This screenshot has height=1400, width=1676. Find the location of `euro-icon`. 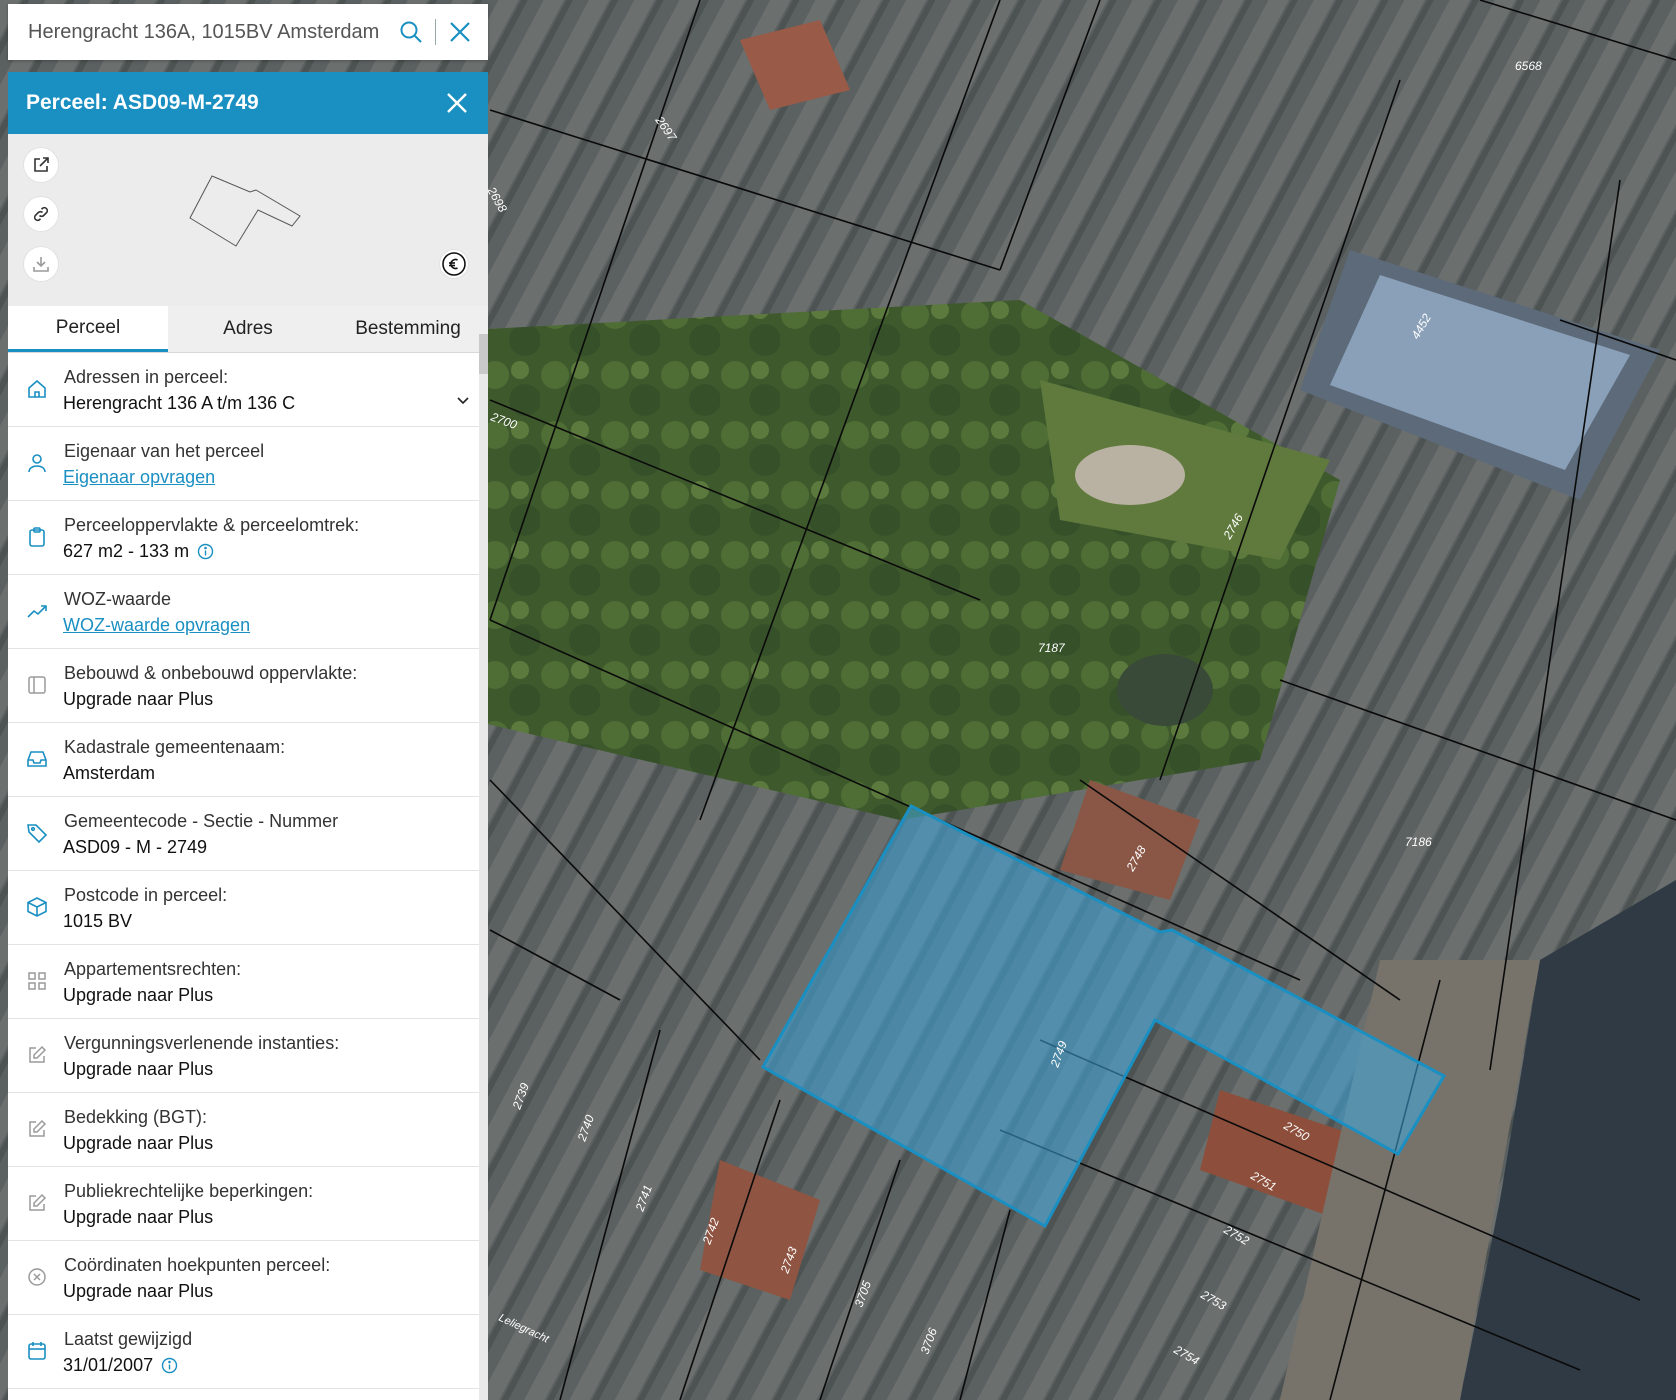

euro-icon is located at coordinates (454, 264).